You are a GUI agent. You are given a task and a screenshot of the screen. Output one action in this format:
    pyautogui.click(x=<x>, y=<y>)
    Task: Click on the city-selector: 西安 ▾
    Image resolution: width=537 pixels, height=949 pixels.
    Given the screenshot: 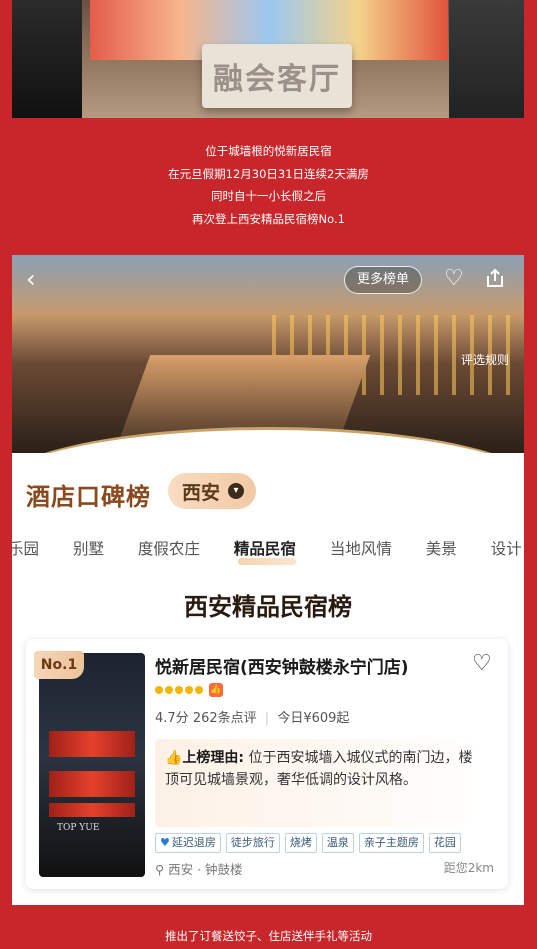 What is the action you would take?
    pyautogui.click(x=212, y=491)
    